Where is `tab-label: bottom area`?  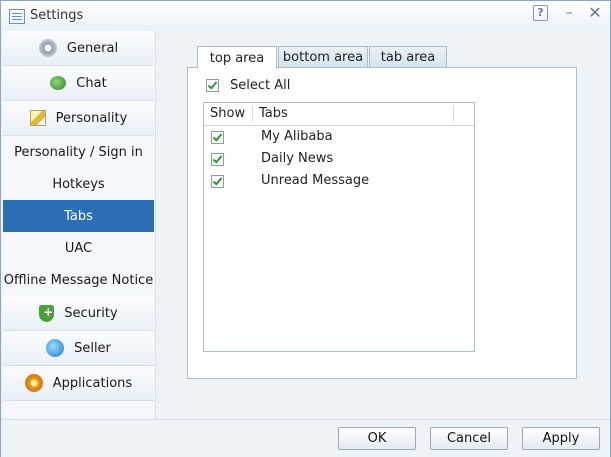
tab-label: bottom area is located at coordinates (323, 57).